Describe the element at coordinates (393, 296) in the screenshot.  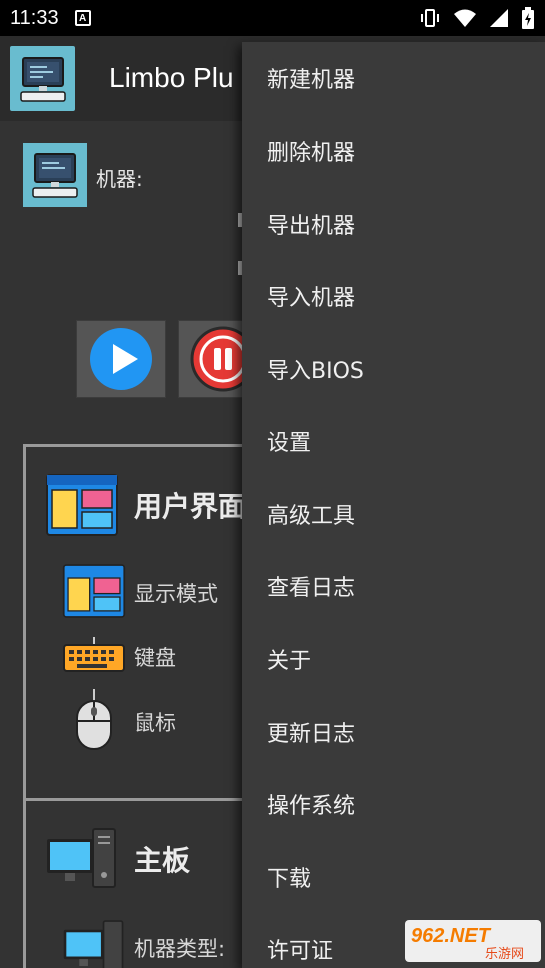
I see `menu-item-import-machine: 导入机器` at that location.